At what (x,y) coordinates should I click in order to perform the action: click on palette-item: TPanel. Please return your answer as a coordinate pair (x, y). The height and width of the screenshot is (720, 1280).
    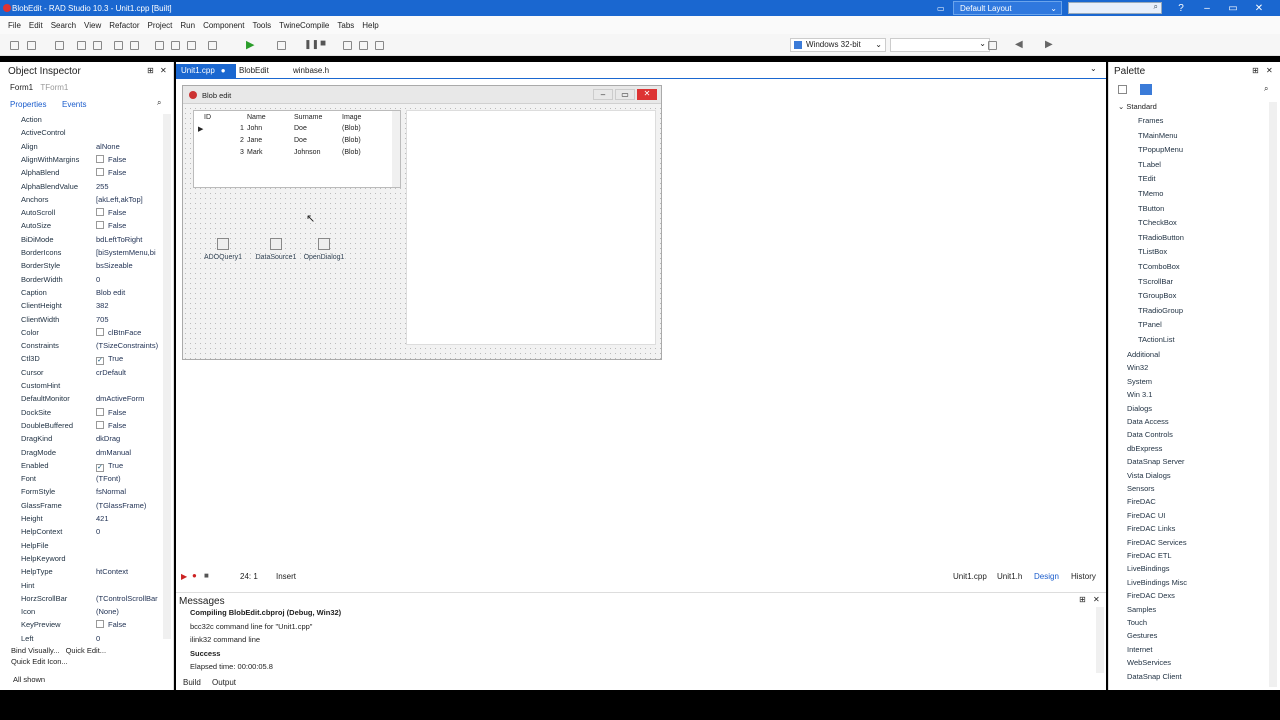
    Looking at the image, I should click on (1150, 324).